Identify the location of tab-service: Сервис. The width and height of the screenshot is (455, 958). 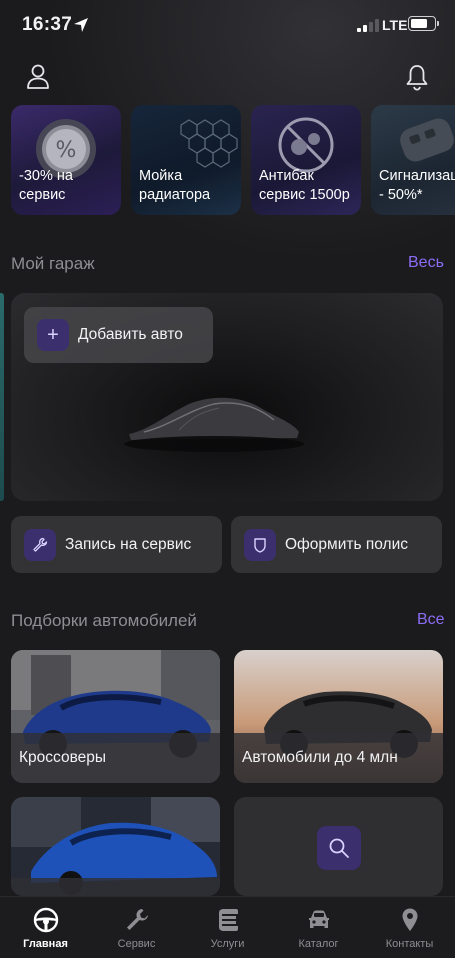
(136, 927).